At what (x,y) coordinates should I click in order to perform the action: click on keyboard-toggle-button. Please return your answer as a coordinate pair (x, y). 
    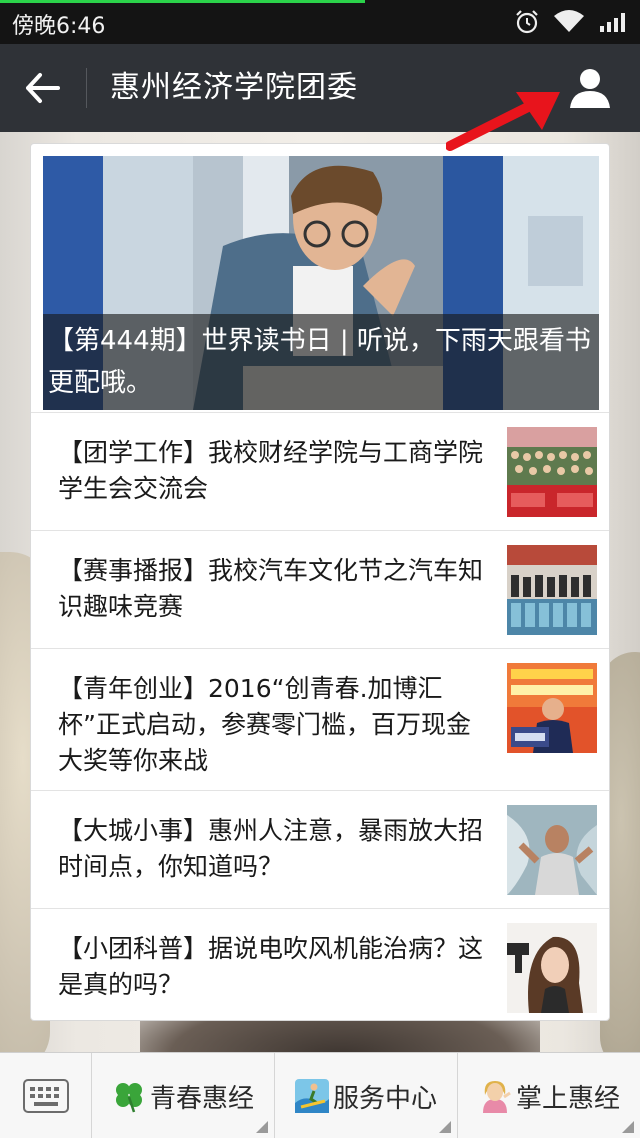
    Looking at the image, I should click on (46, 1095).